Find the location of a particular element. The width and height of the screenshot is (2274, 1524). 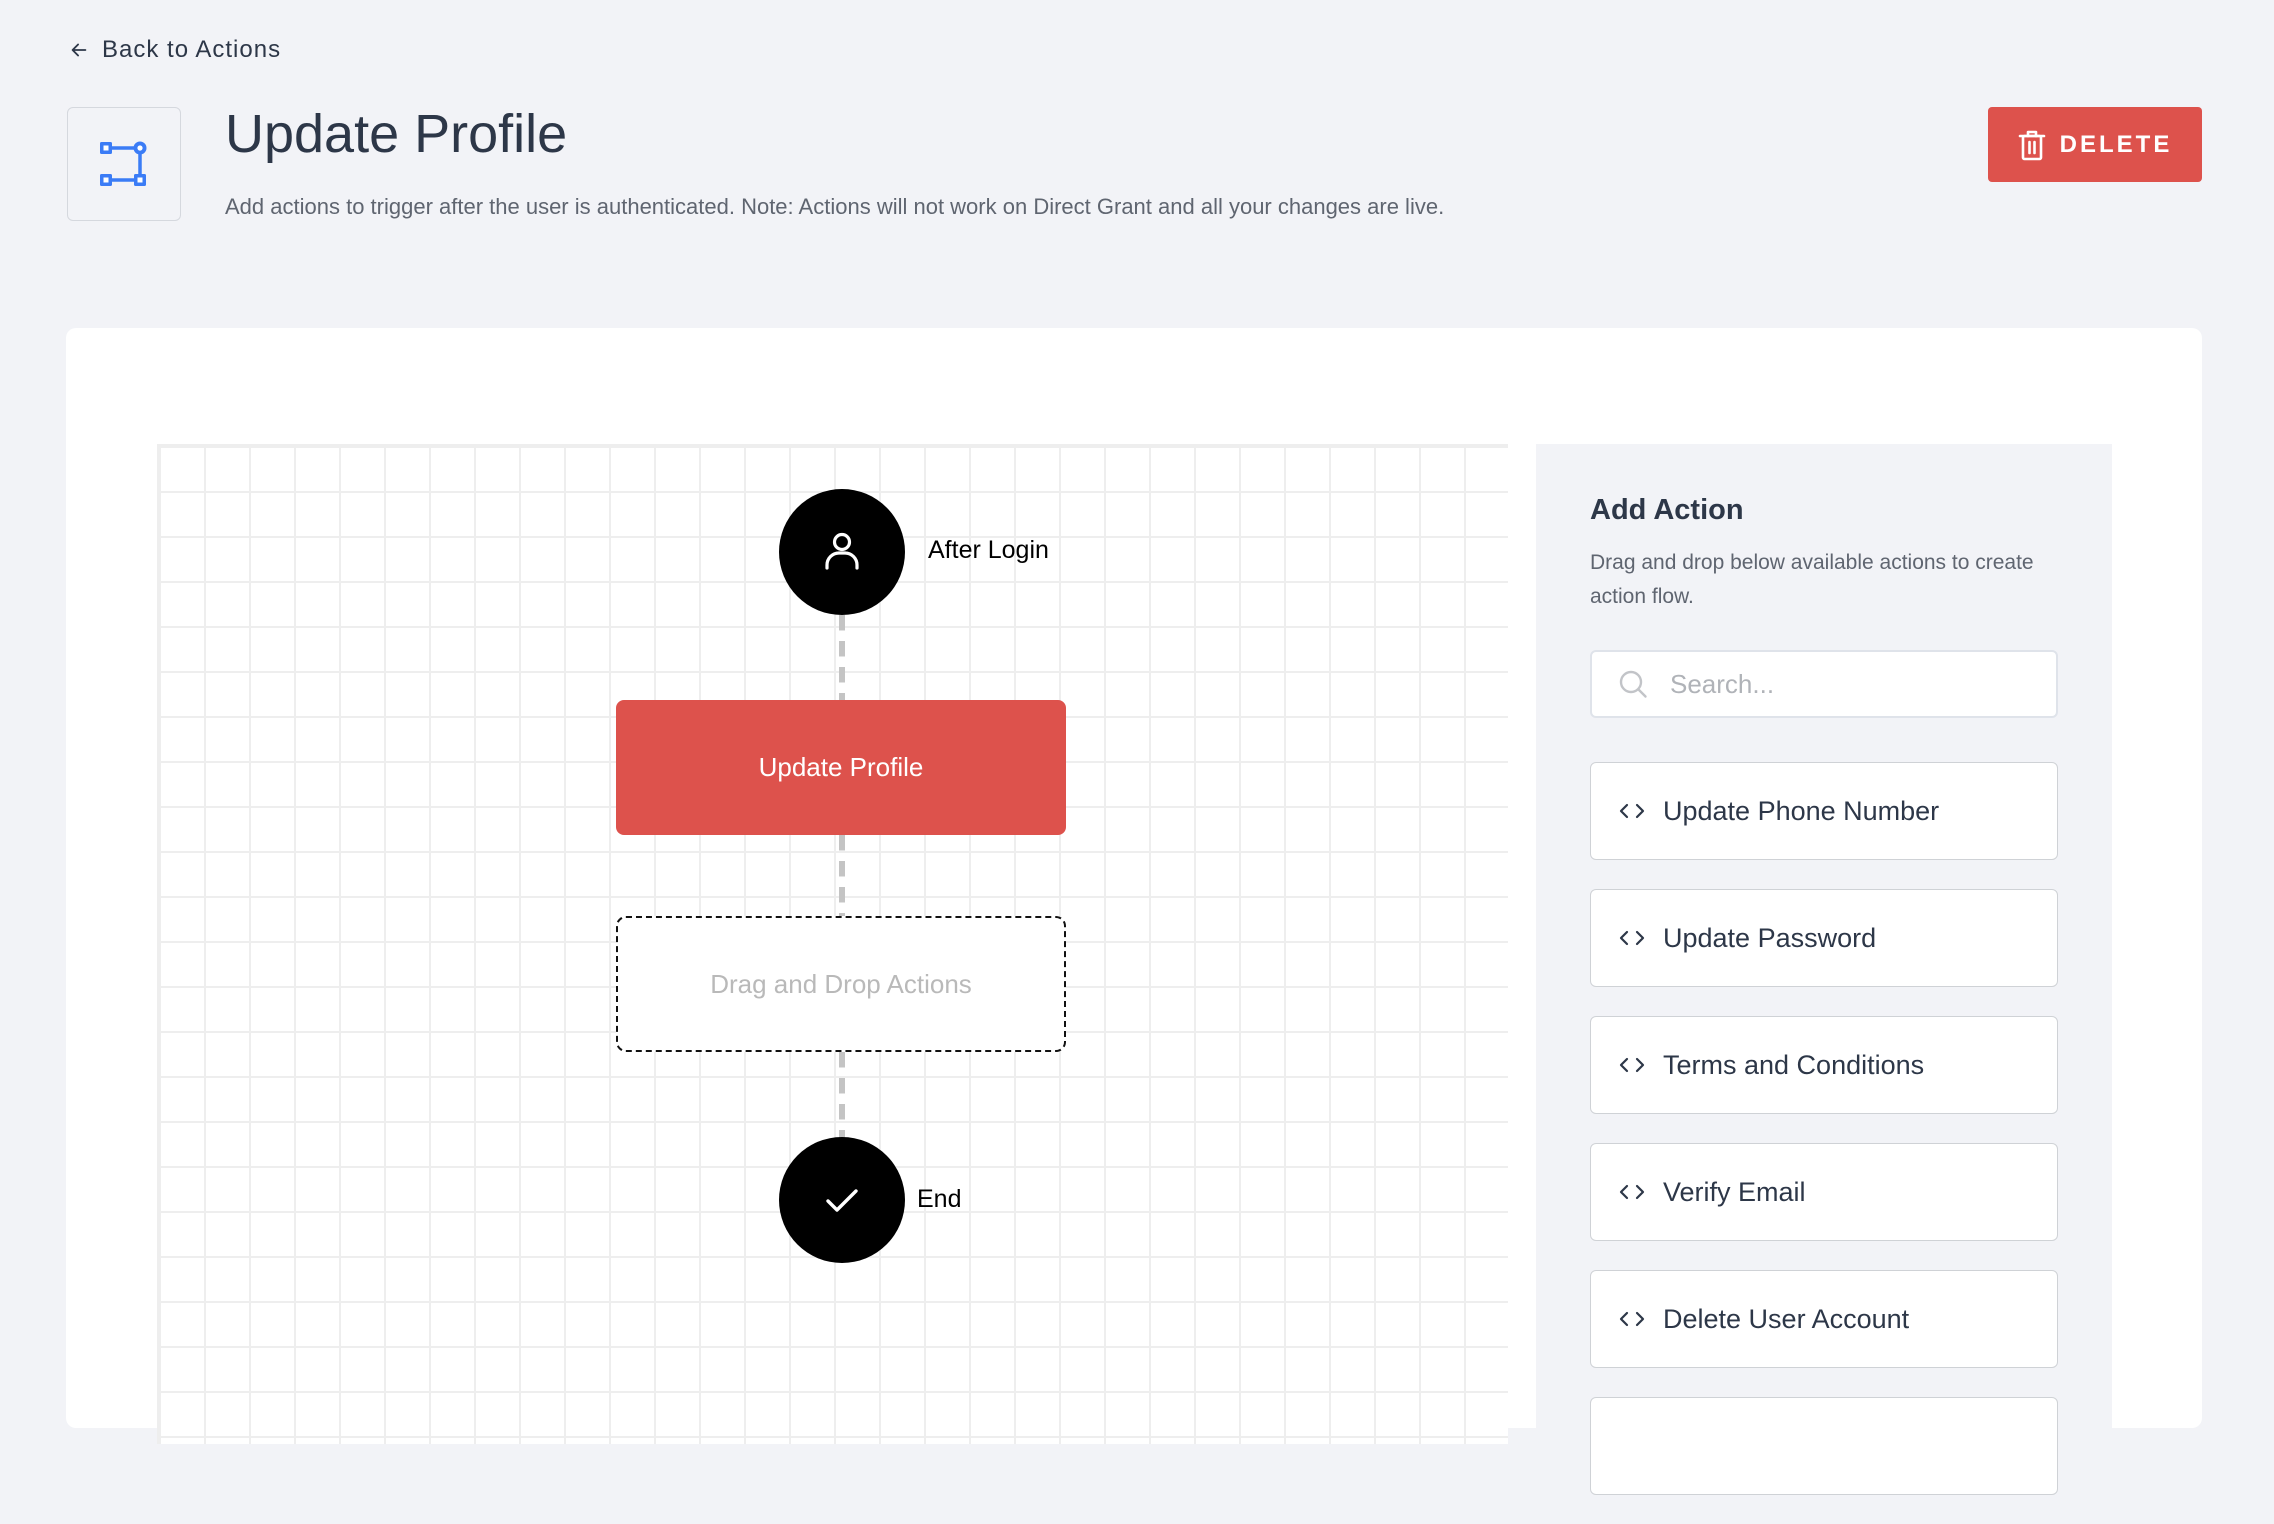

flow-icon is located at coordinates (123, 163).